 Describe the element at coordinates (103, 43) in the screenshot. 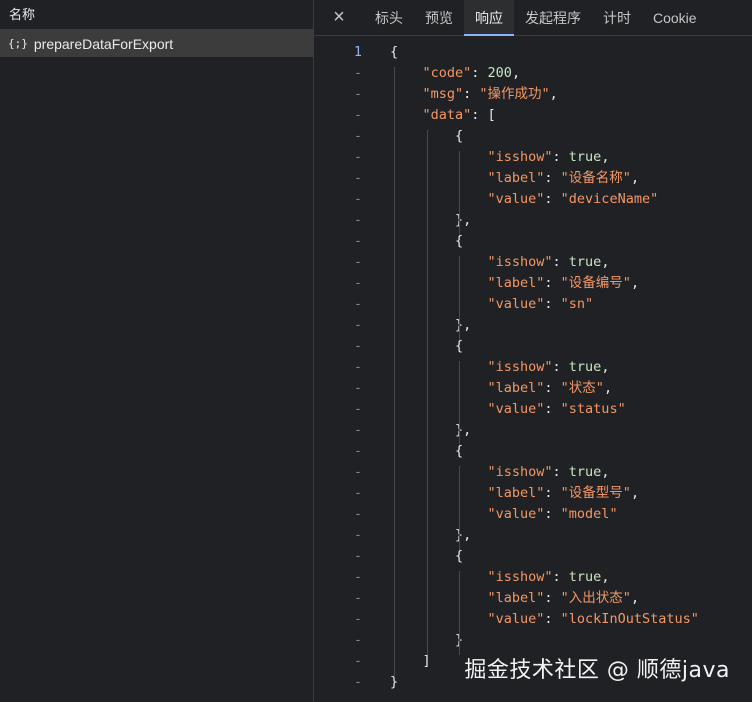

I see `request-name: prepareDataForExport` at that location.